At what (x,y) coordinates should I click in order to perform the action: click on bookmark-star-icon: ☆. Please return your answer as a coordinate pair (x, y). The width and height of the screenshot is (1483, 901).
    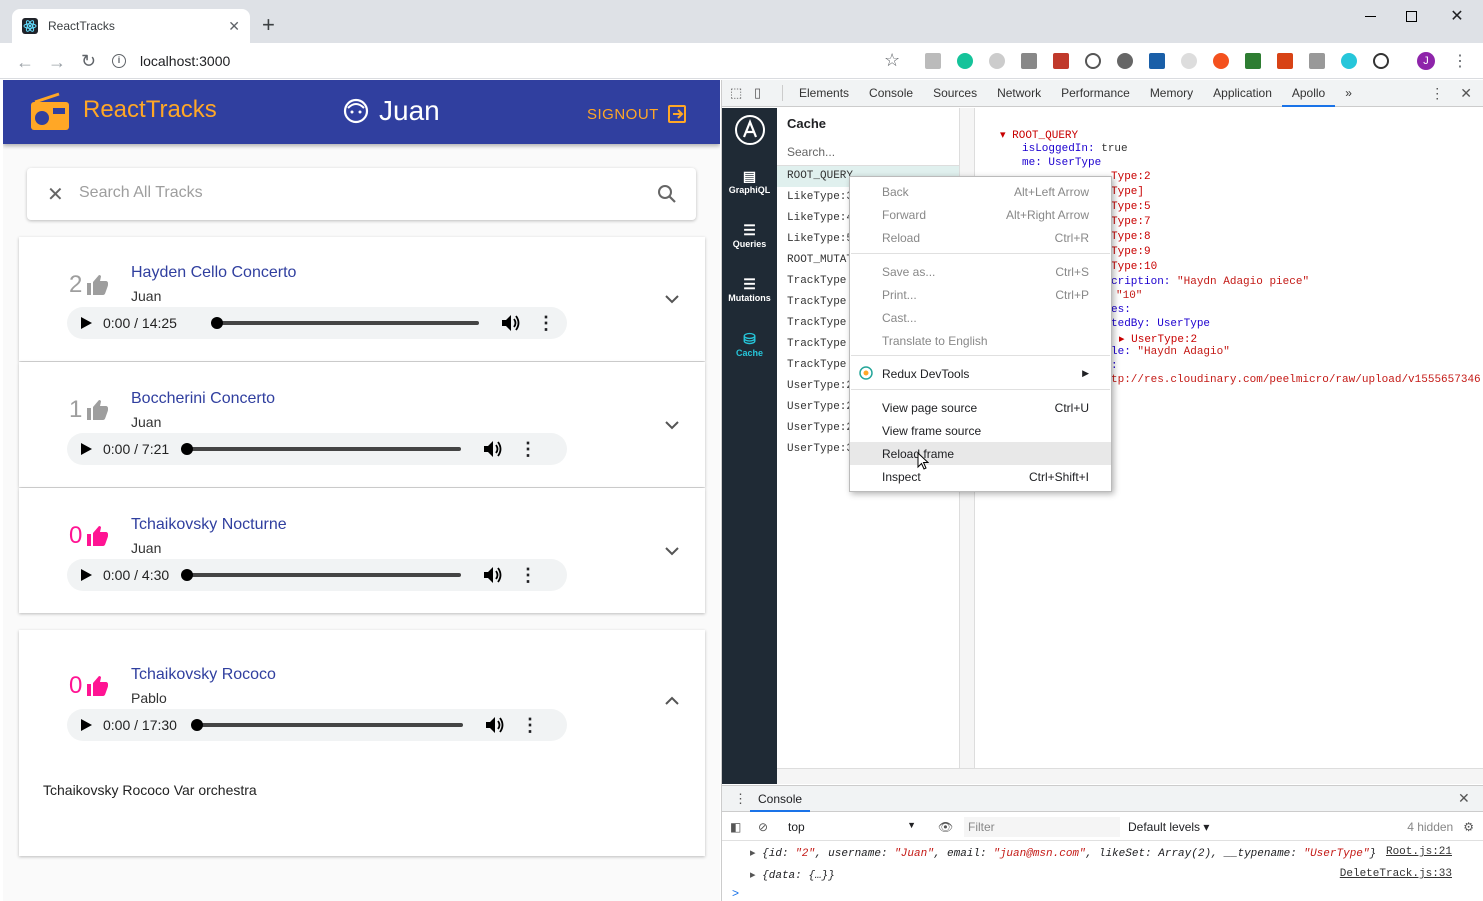
    Looking at the image, I should click on (892, 60).